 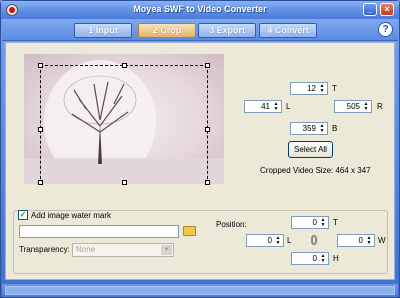 I want to click on step-input-button: 1 Input, so click(x=103, y=30).